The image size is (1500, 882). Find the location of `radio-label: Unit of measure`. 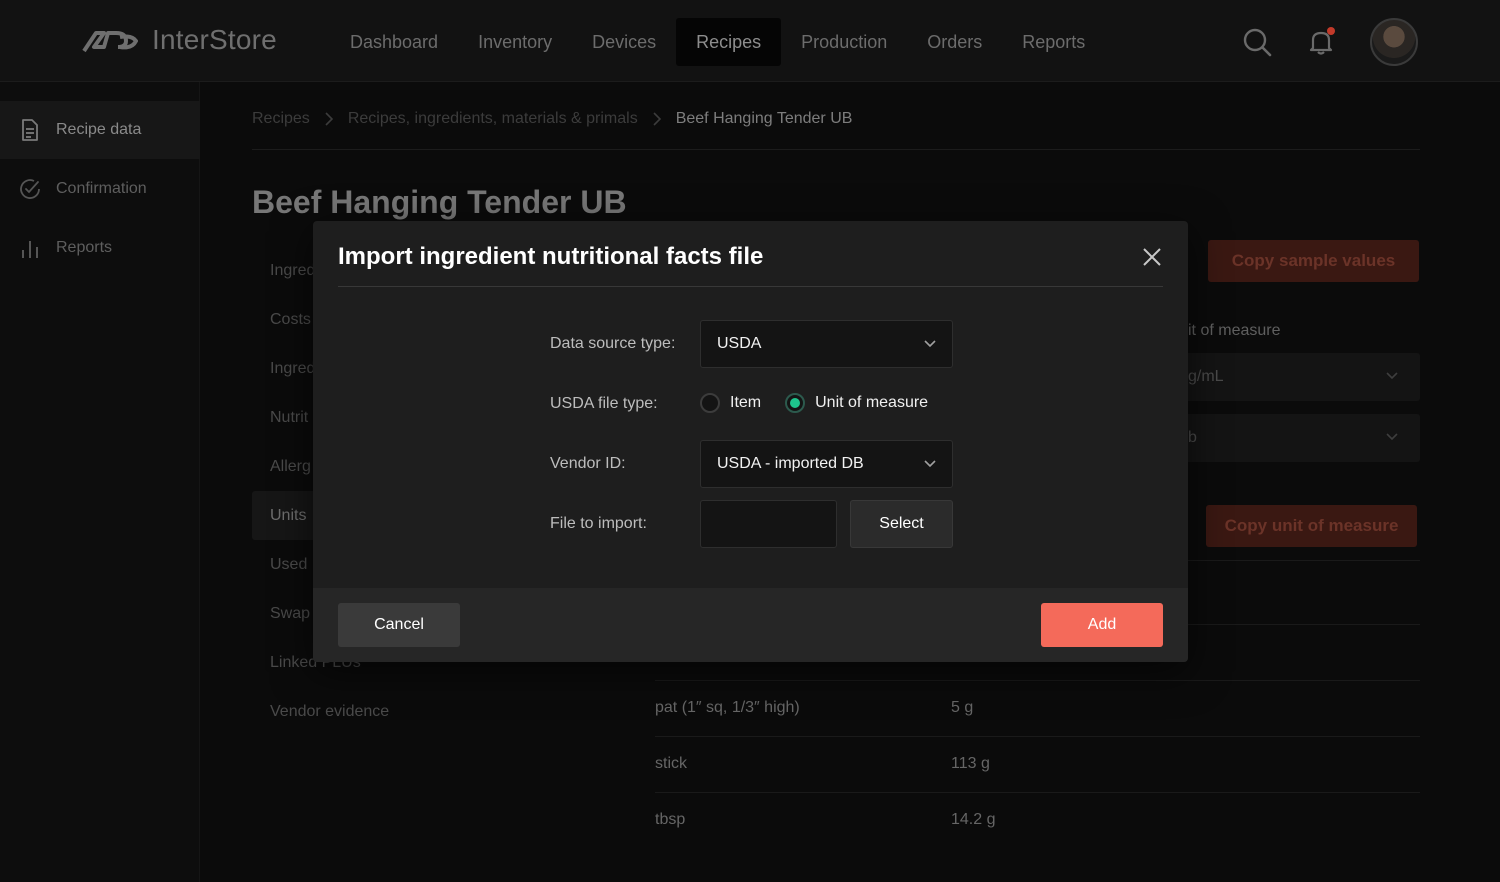

radio-label: Unit of measure is located at coordinates (872, 402).